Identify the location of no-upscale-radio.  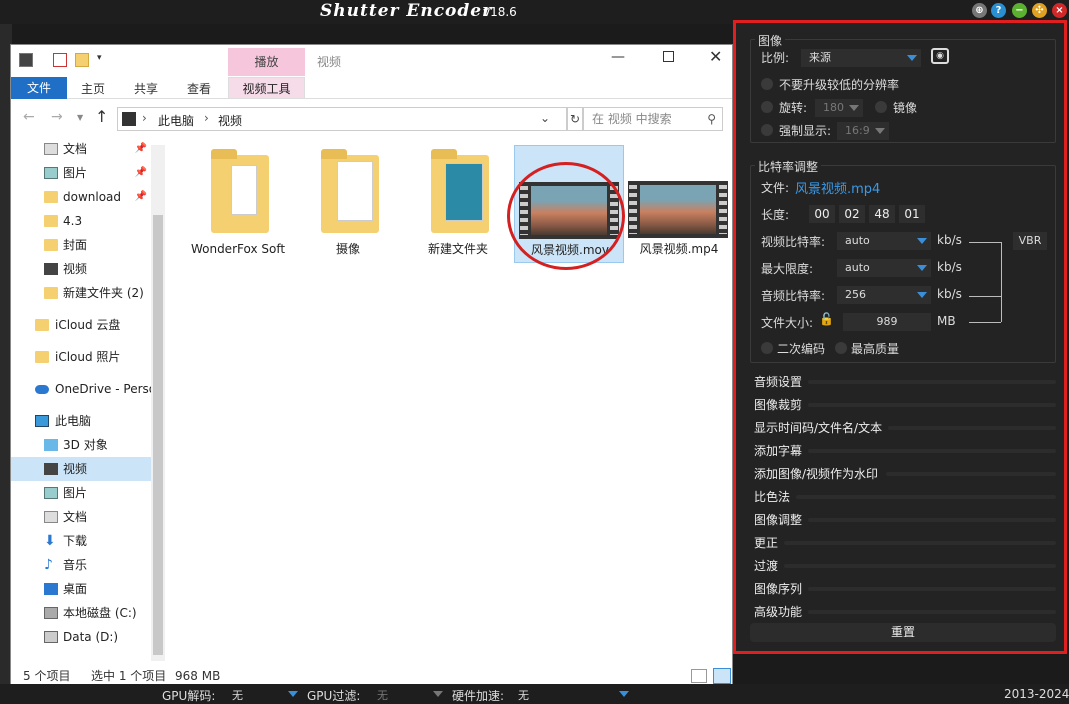
(767, 84).